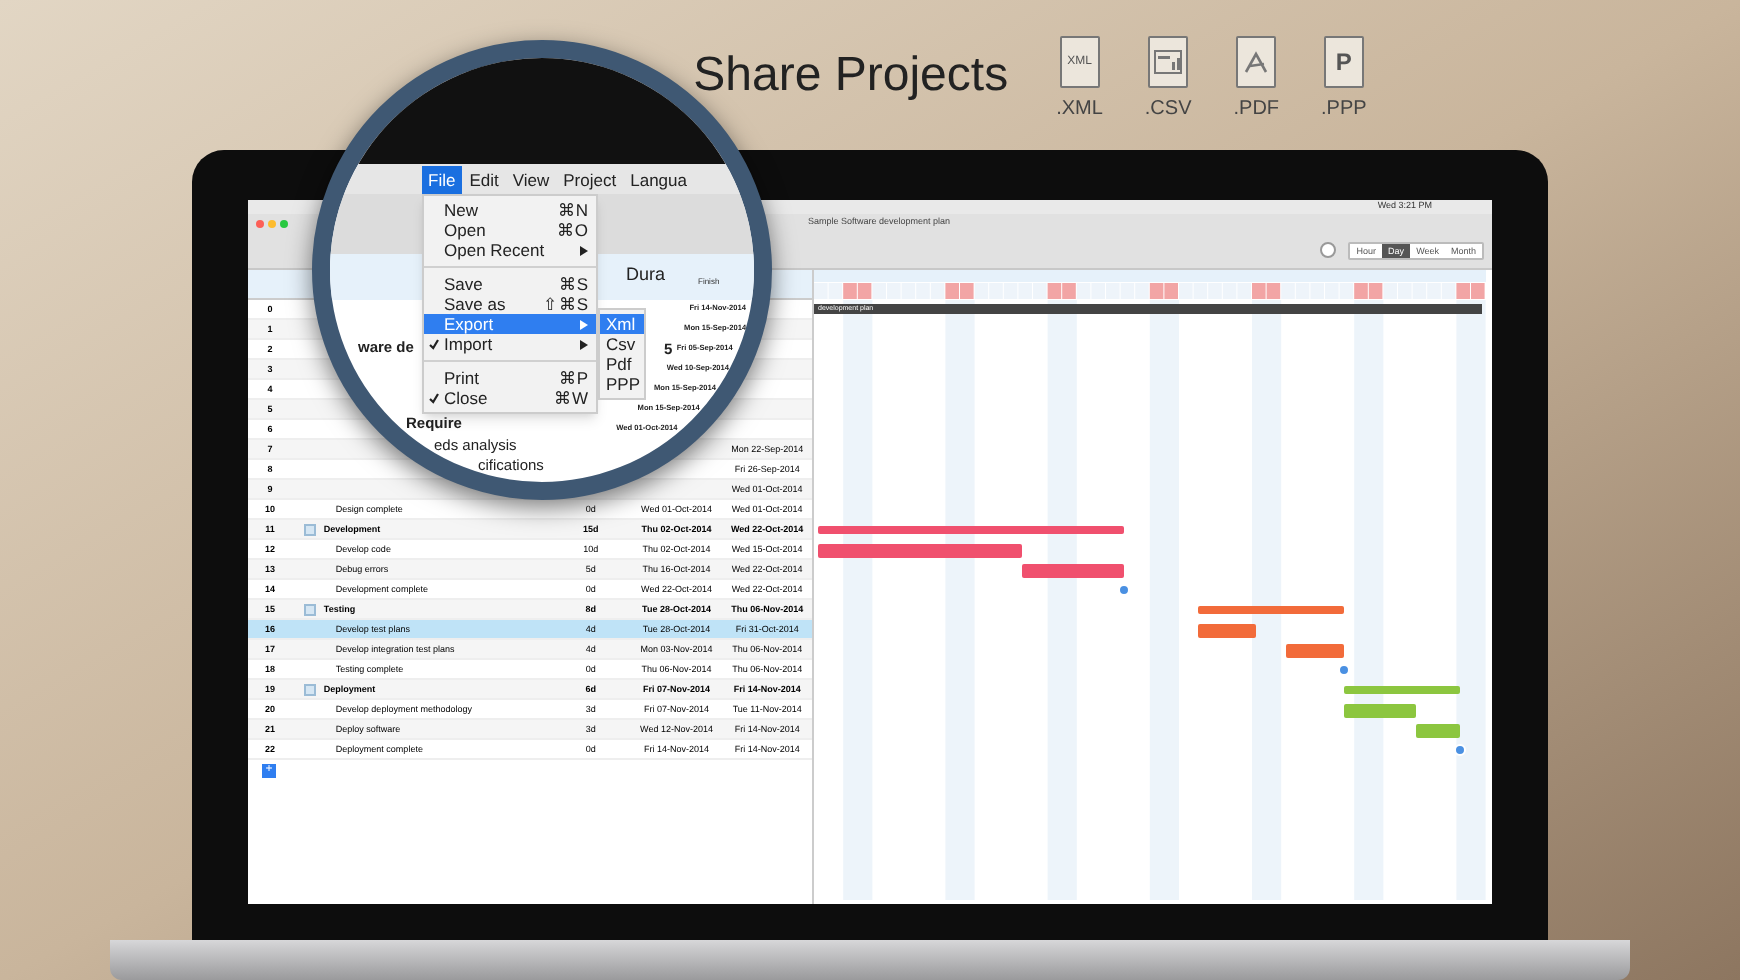  Describe the element at coordinates (510, 210) in the screenshot. I see `menu-item: New ⌘N` at that location.